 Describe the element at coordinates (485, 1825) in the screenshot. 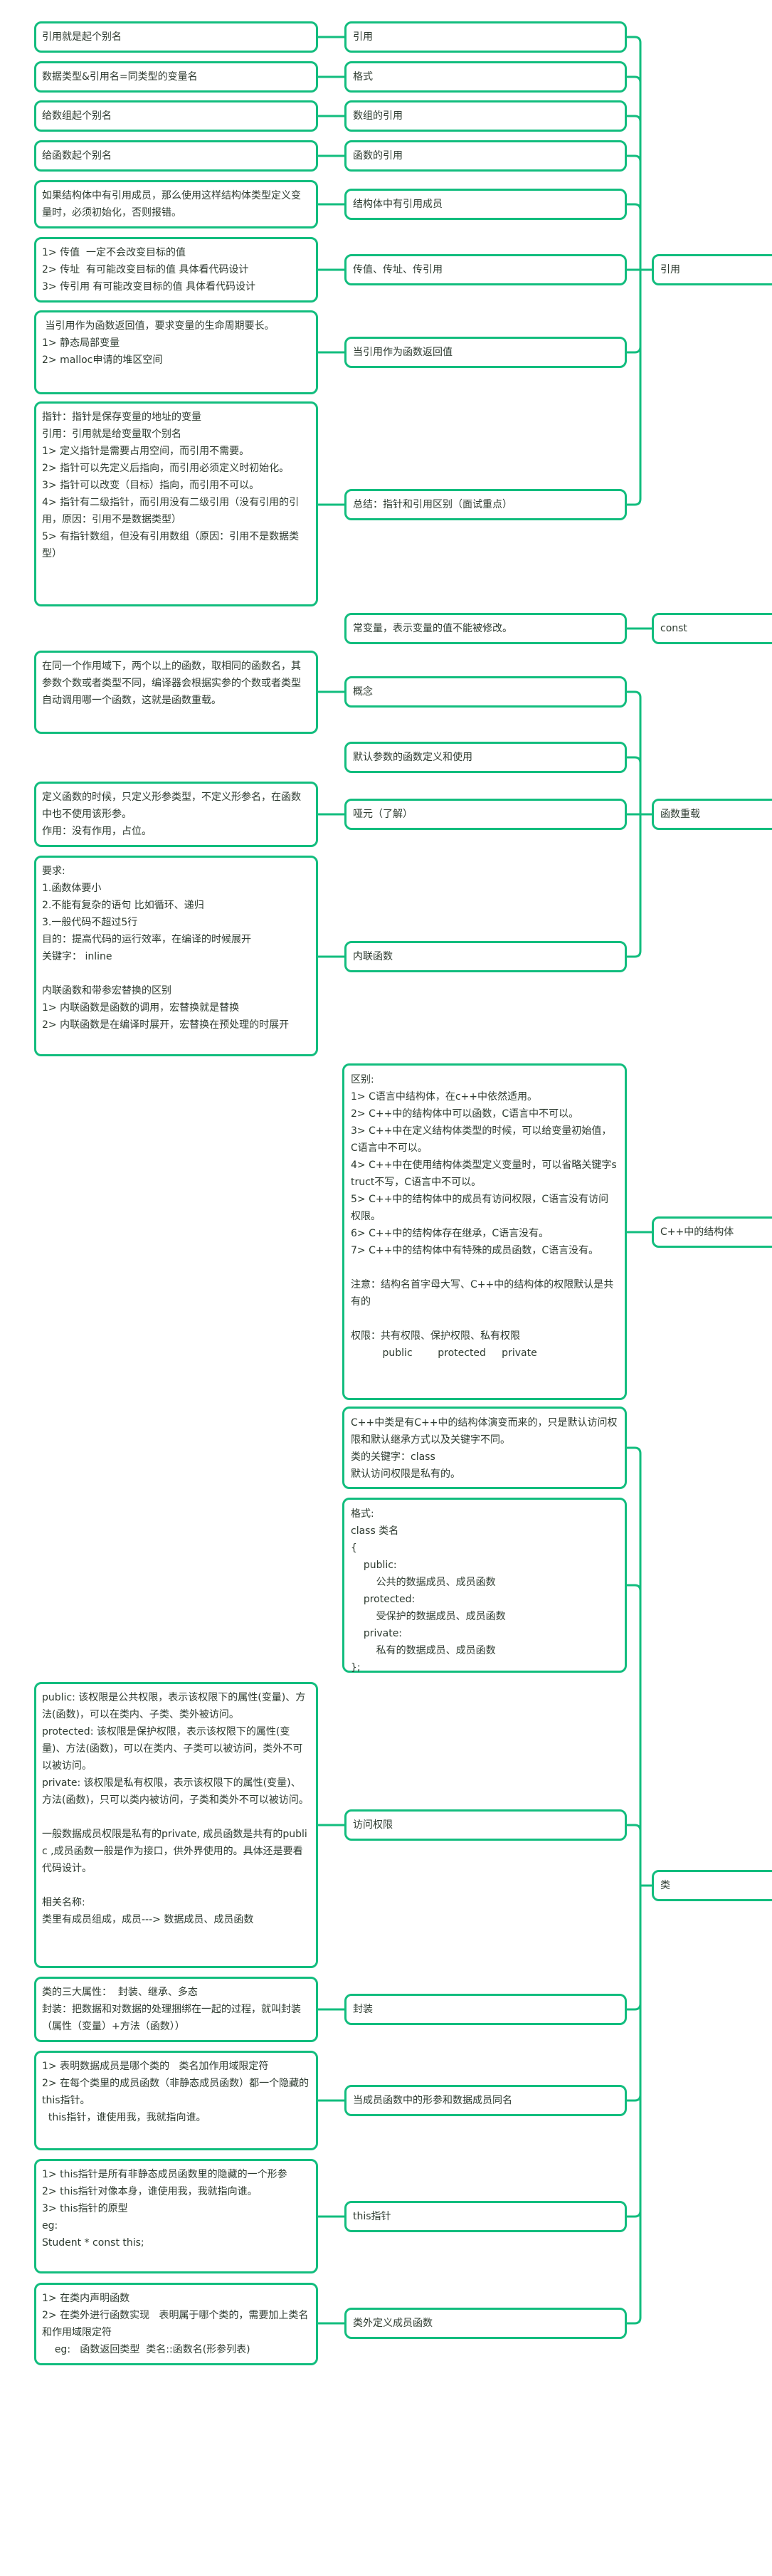

I see `topic-node: 访问权限` at that location.